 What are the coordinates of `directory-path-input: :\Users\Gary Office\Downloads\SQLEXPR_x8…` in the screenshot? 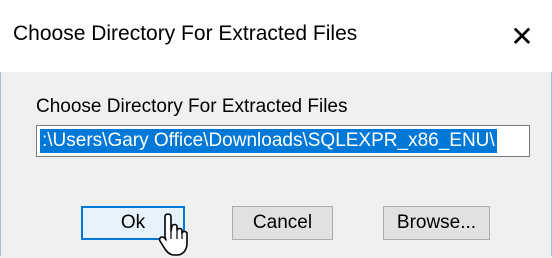 It's located at (283, 141).